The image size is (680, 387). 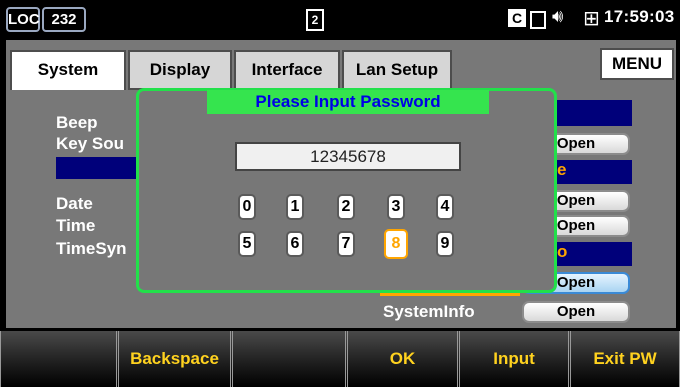 I want to click on password-field: 12345678, so click(x=348, y=156).